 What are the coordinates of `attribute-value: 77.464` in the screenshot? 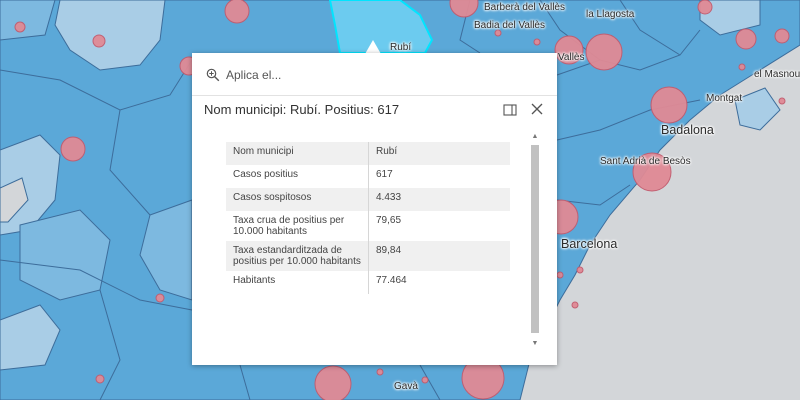 It's located at (391, 280).